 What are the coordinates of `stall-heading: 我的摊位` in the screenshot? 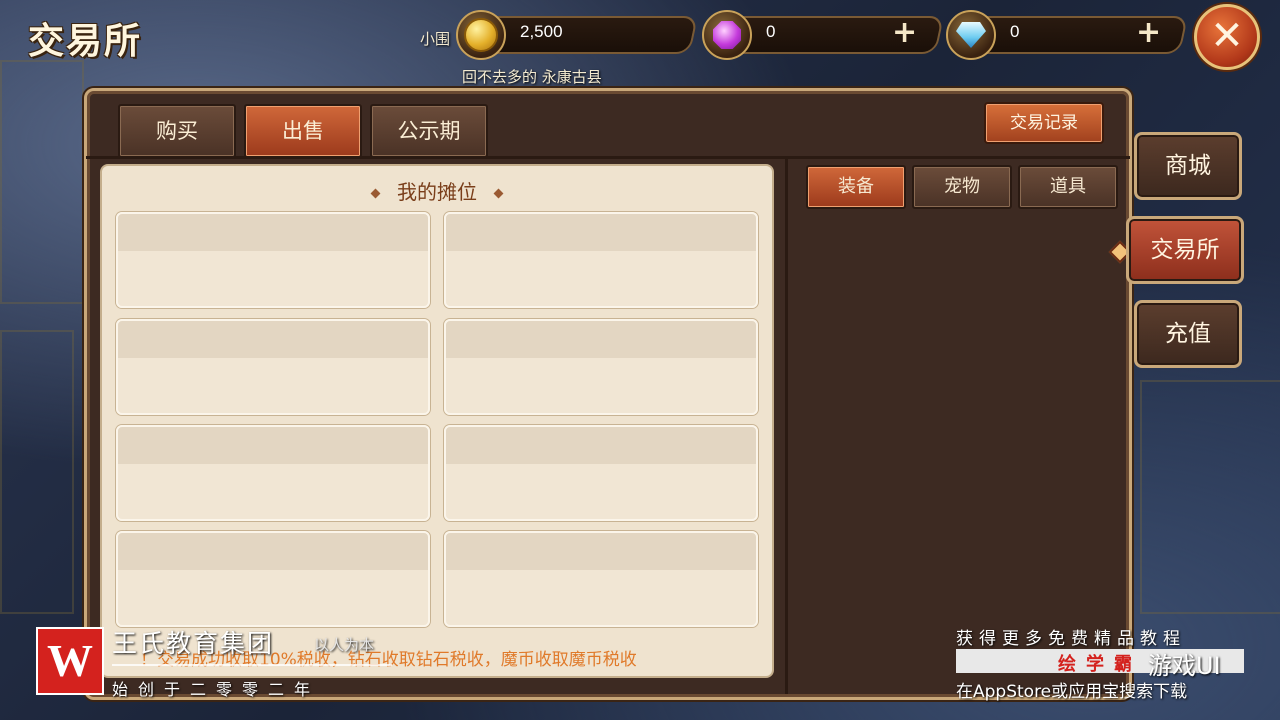 It's located at (437, 190).